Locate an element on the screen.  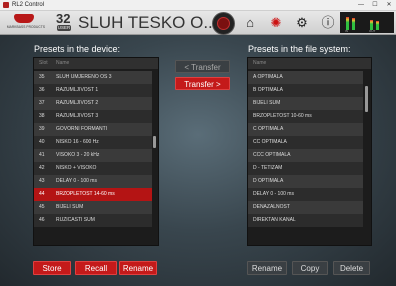
brand-mark-icon is located at coordinates (24, 18).